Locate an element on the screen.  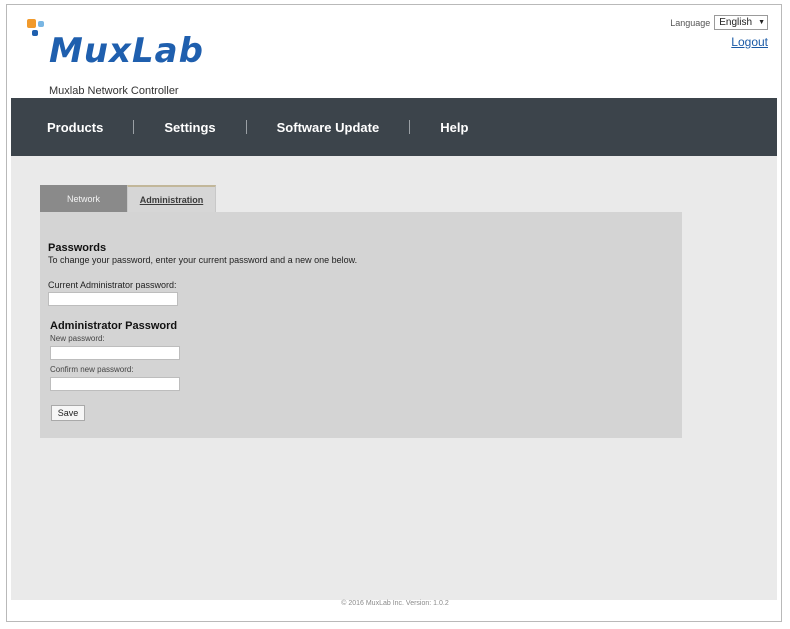
language-select: English ▼ is located at coordinates (741, 22).